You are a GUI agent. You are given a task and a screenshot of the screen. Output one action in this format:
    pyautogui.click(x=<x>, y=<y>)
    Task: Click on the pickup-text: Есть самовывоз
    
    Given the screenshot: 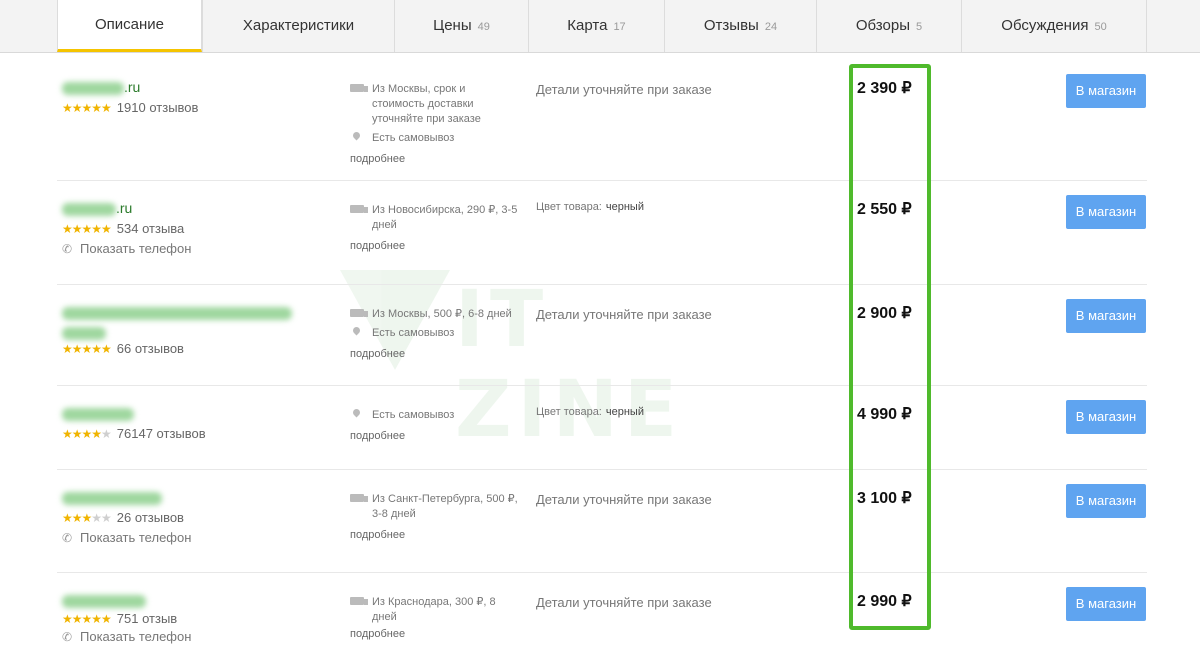 What is the action you would take?
    pyautogui.click(x=413, y=415)
    